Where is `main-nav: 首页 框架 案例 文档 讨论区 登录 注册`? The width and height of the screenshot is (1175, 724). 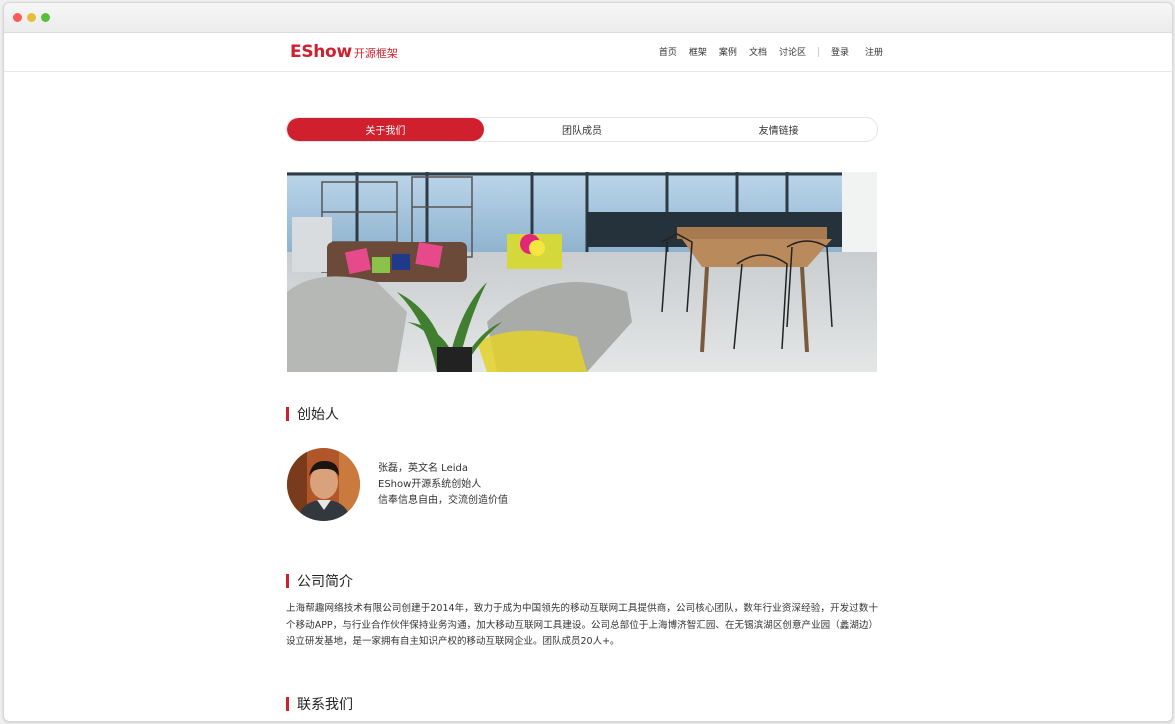 main-nav: 首页 框架 案例 文档 讨论区 登录 注册 is located at coordinates (765, 51).